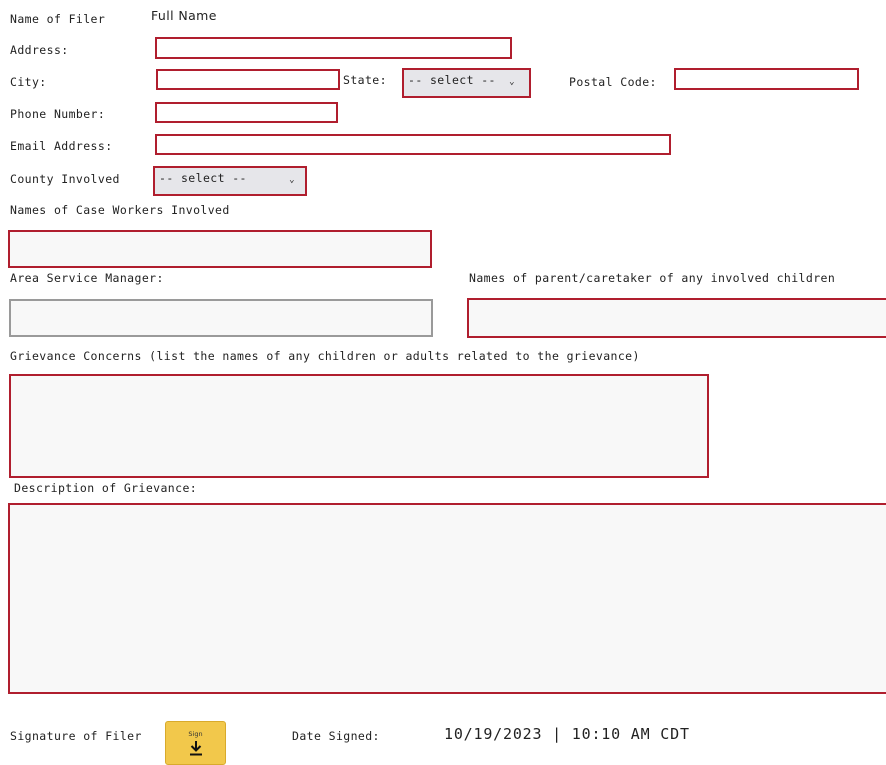 This screenshot has height=765, width=886. What do you see at coordinates (196, 748) in the screenshot?
I see `download-arrow-icon` at bounding box center [196, 748].